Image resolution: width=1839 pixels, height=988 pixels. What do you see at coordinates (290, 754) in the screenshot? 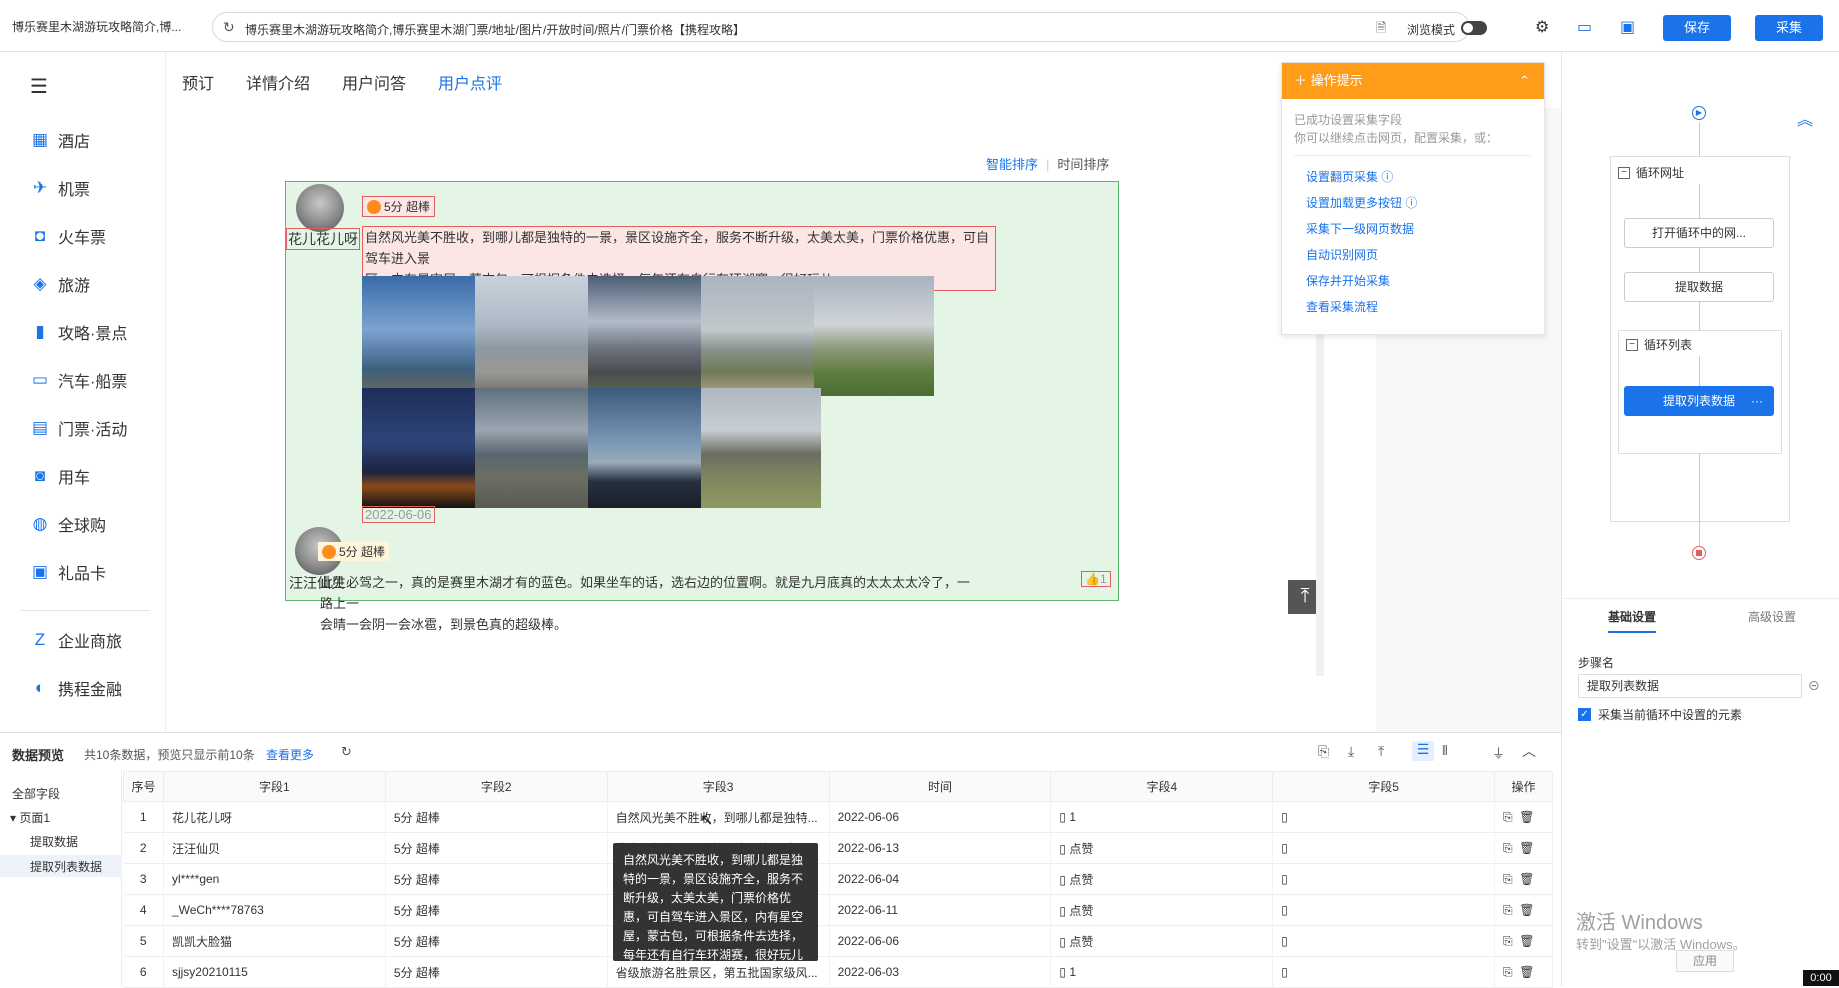
I see `view-more-link: 查看更多` at bounding box center [290, 754].